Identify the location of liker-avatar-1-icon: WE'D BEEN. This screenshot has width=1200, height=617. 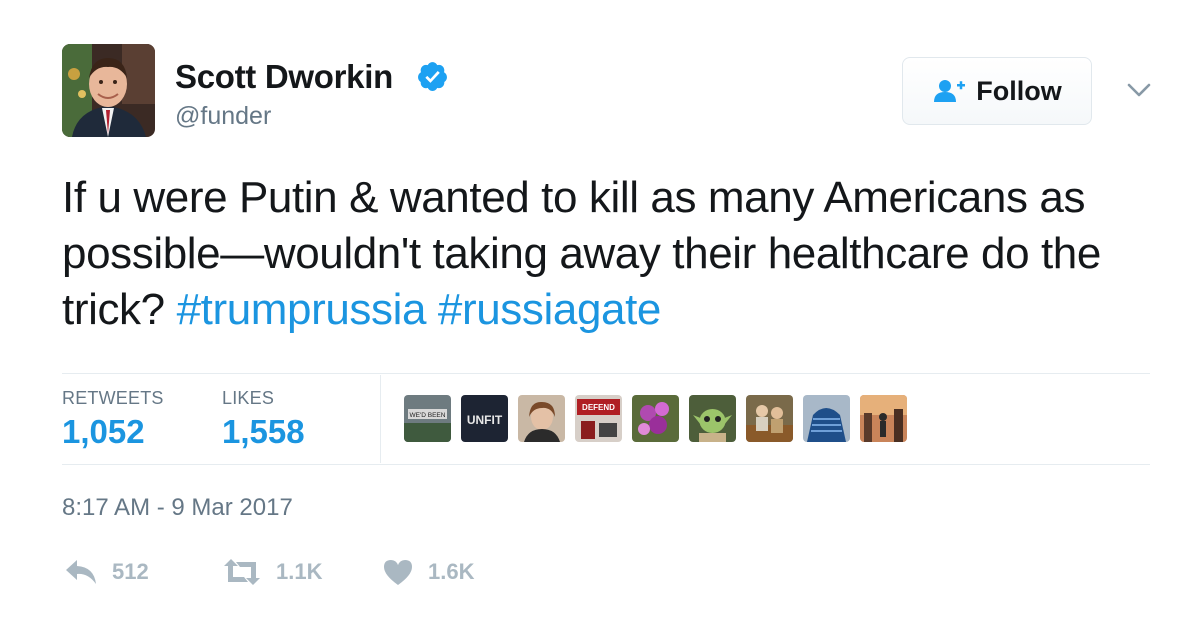
(427, 418).